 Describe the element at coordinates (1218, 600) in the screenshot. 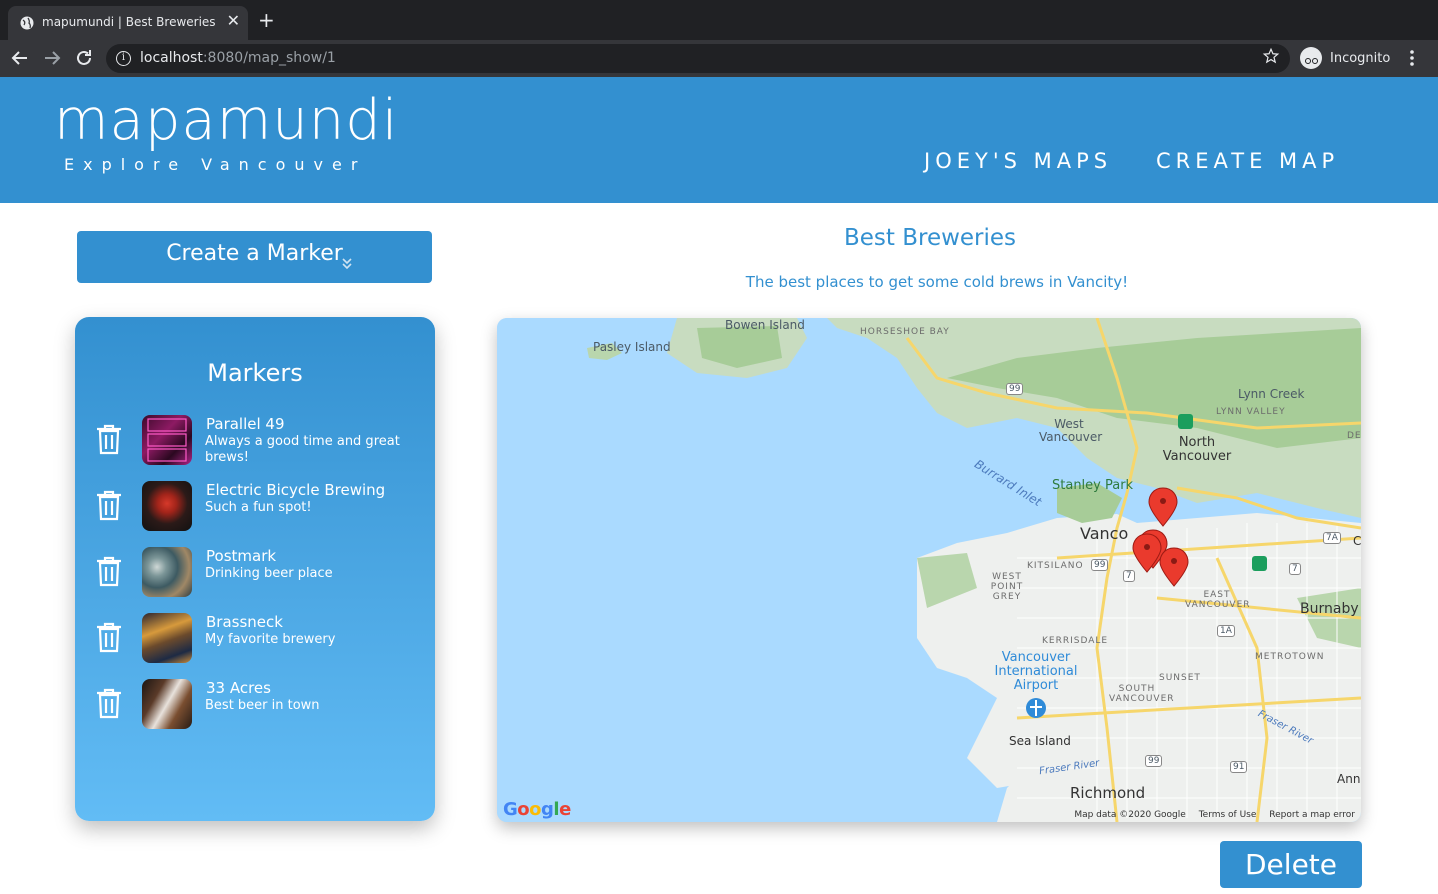

I see `map-label-east-vancouver: EAST VANCOUVER` at that location.